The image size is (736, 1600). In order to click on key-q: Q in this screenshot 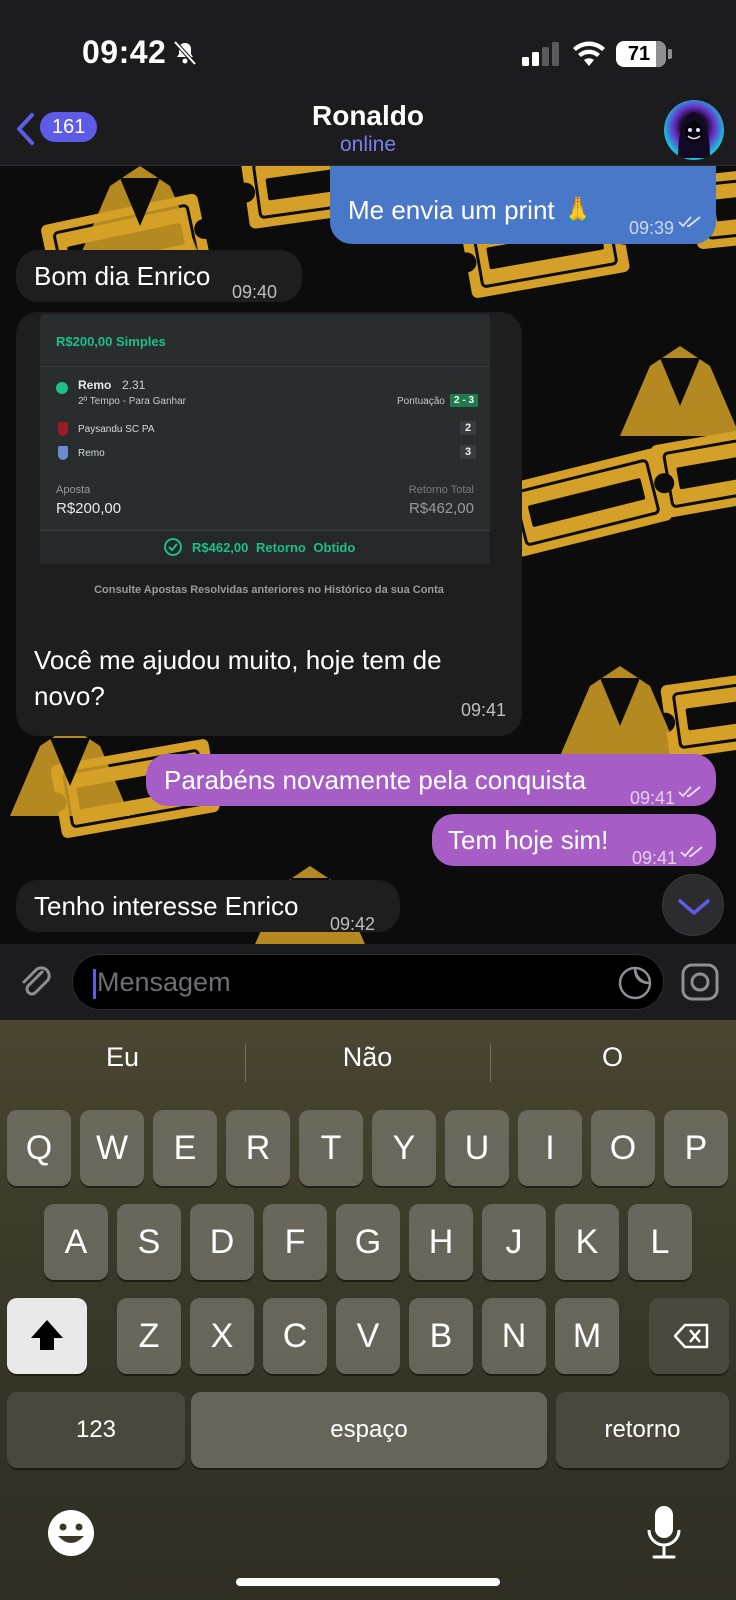, I will do `click(39, 1148)`.